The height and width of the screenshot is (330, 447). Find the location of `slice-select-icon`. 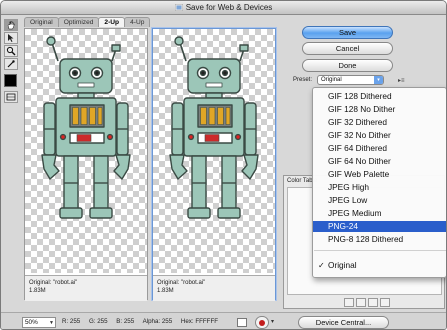

slice-select-icon is located at coordinates (11, 38).